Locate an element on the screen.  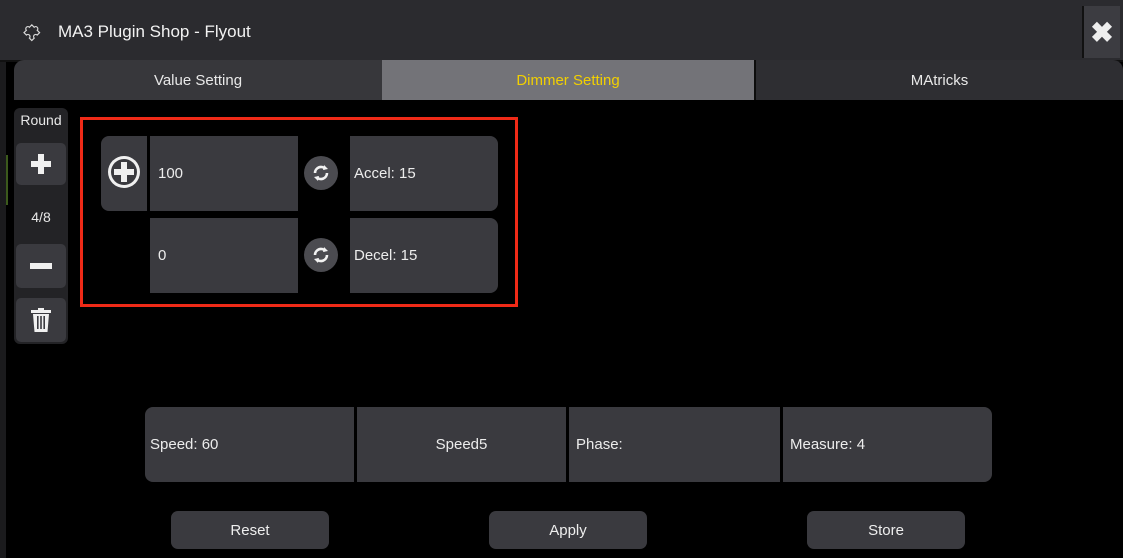
window-left-border is located at coordinates (3, 310).